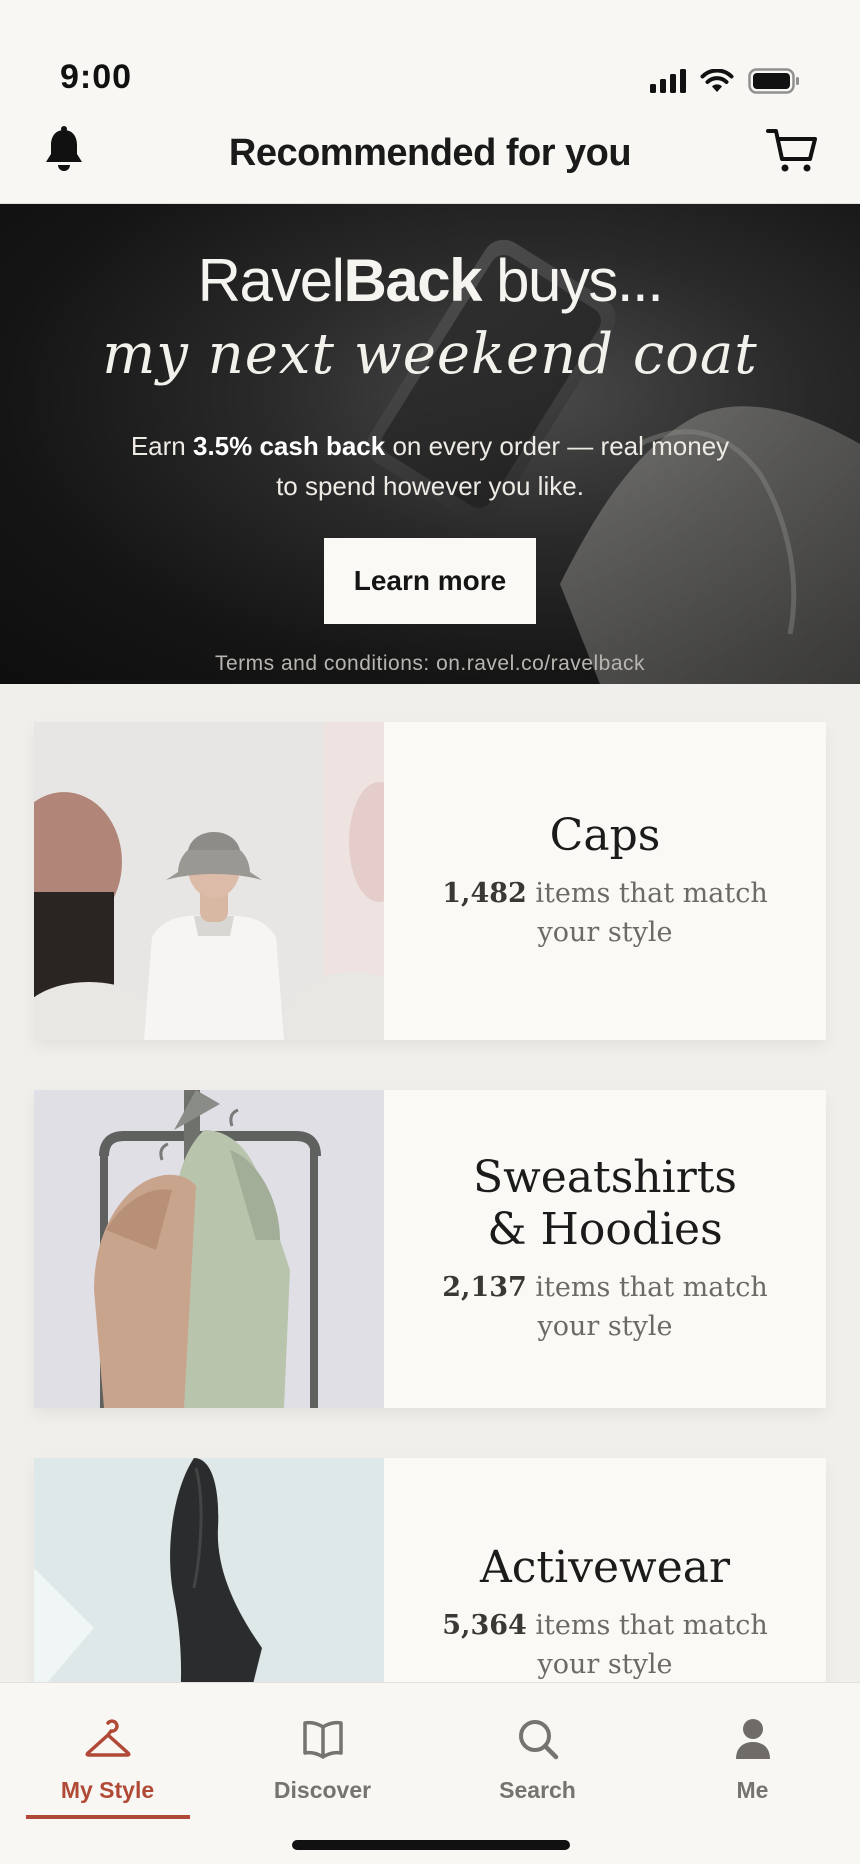  Describe the element at coordinates (537, 1790) in the screenshot. I see `nav-label: Search` at that location.